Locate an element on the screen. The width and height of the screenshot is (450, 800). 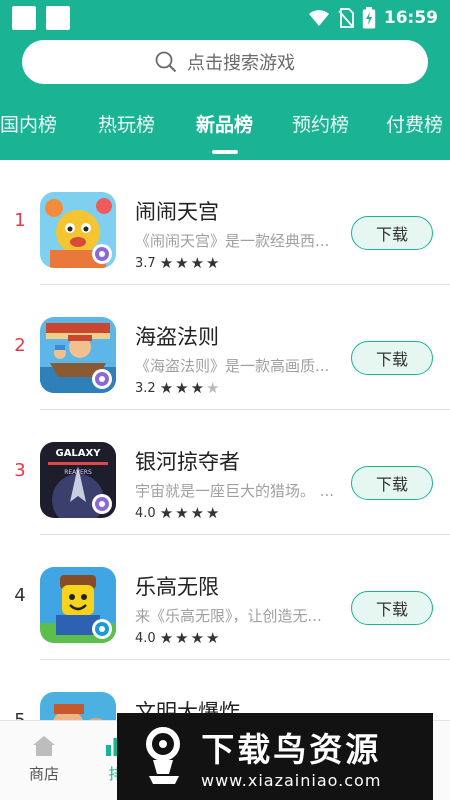
tab-reservation: 预约榜 is located at coordinates (320, 123).